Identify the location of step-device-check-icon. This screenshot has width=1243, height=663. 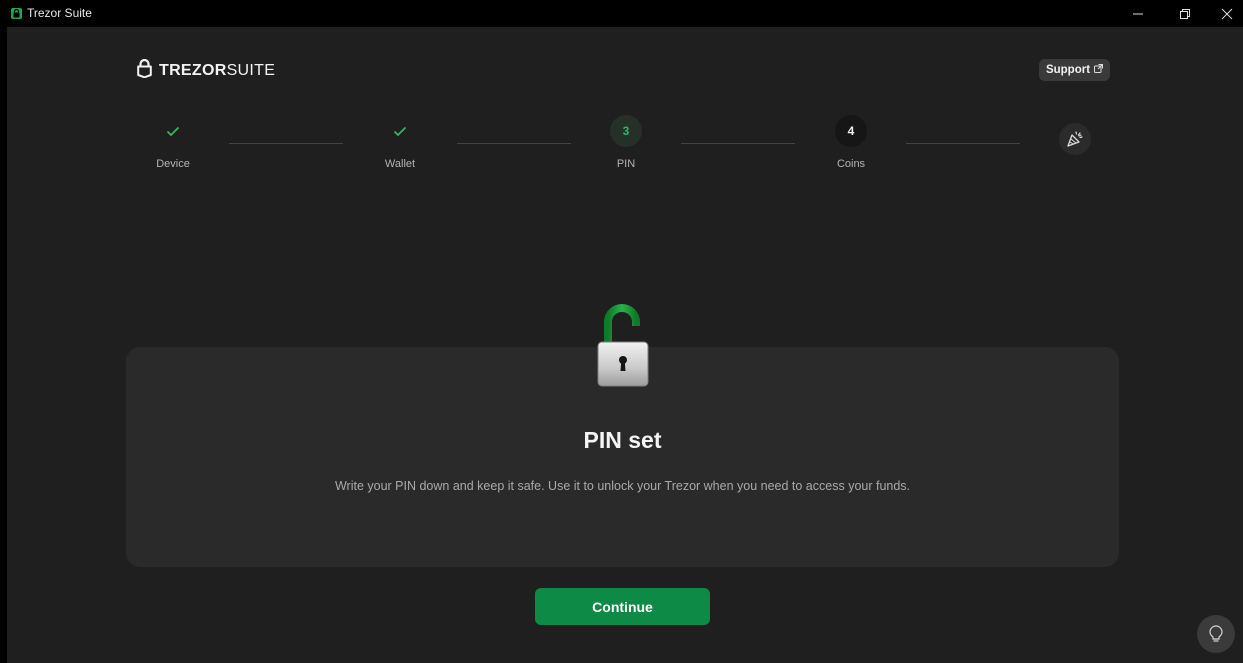
(173, 131).